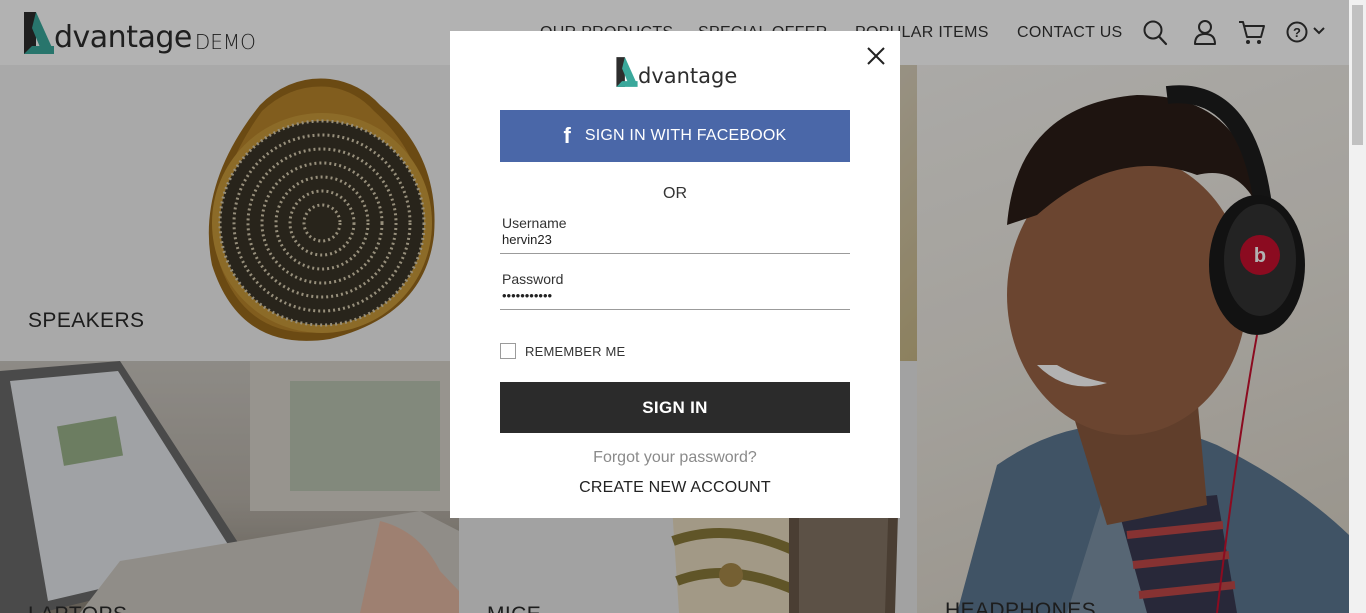  Describe the element at coordinates (685, 135) in the screenshot. I see `facebook-signin-label: SIGN IN WITH FACEBOOK` at that location.